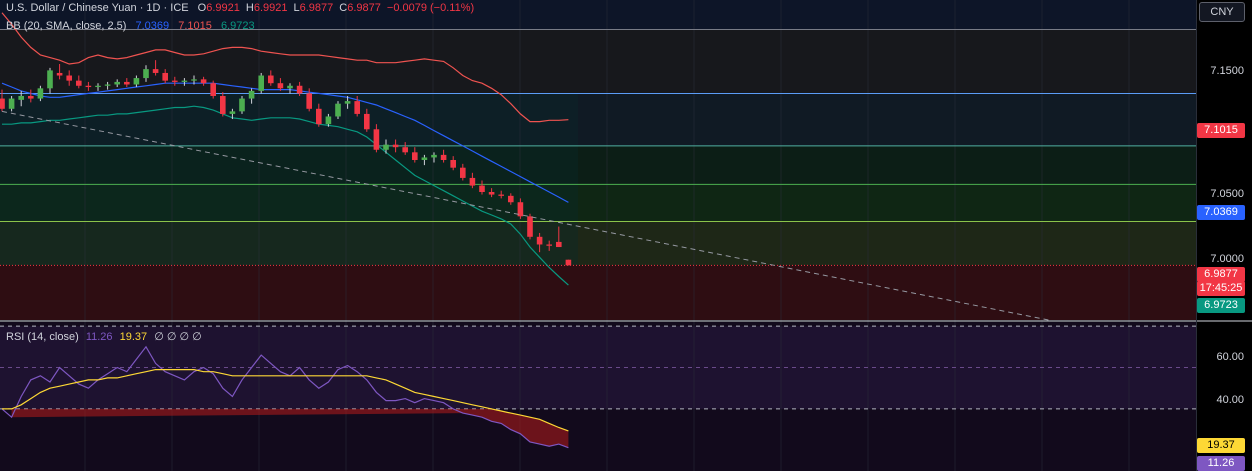 This screenshot has height=471, width=1252. I want to click on countdown-tag: 17:45:25, so click(1221, 288).